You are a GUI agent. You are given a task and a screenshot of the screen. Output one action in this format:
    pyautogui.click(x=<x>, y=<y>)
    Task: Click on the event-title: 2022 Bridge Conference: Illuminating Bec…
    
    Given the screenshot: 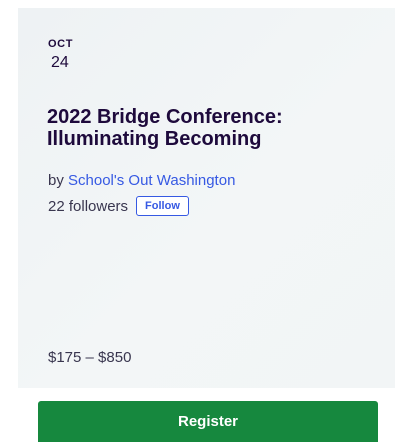 What is the action you would take?
    pyautogui.click(x=165, y=128)
    